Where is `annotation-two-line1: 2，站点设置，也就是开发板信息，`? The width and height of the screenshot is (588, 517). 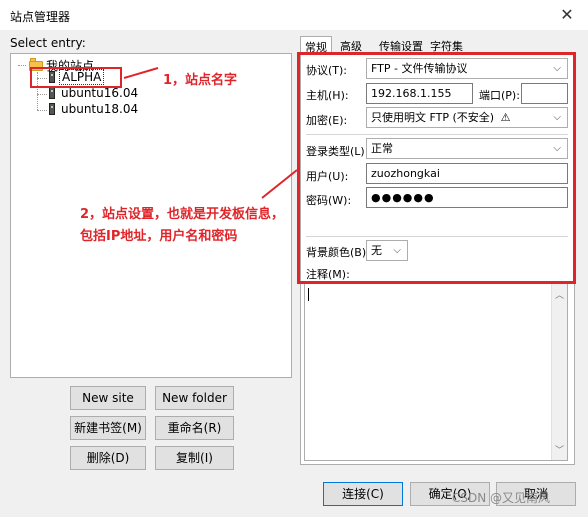
annotation-two-line1: 2，站点设置，也就是开发板信息， is located at coordinates (182, 214).